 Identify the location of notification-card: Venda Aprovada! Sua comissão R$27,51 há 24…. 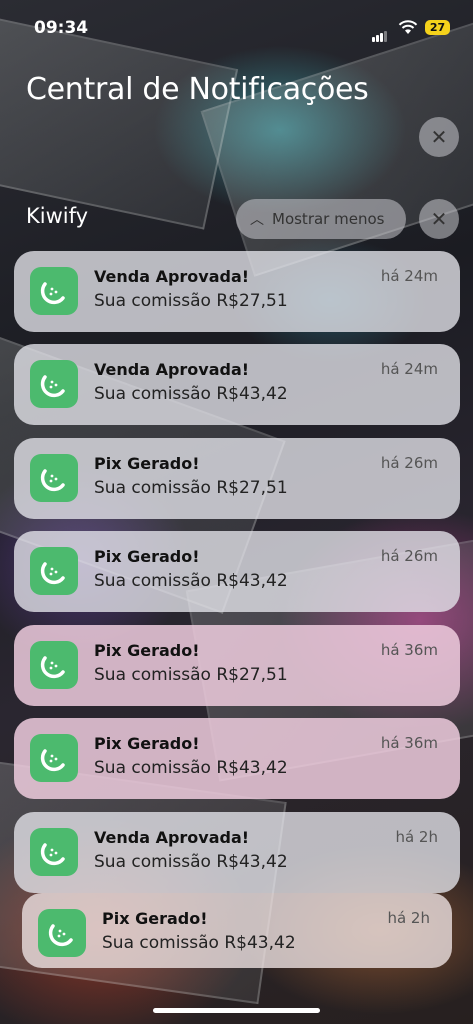
(237, 291).